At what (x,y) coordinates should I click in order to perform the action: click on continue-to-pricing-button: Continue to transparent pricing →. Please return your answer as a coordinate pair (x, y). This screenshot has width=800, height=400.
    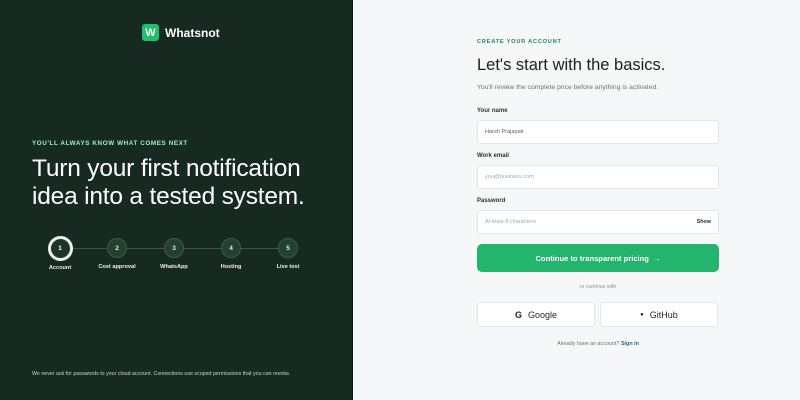
    Looking at the image, I should click on (598, 258).